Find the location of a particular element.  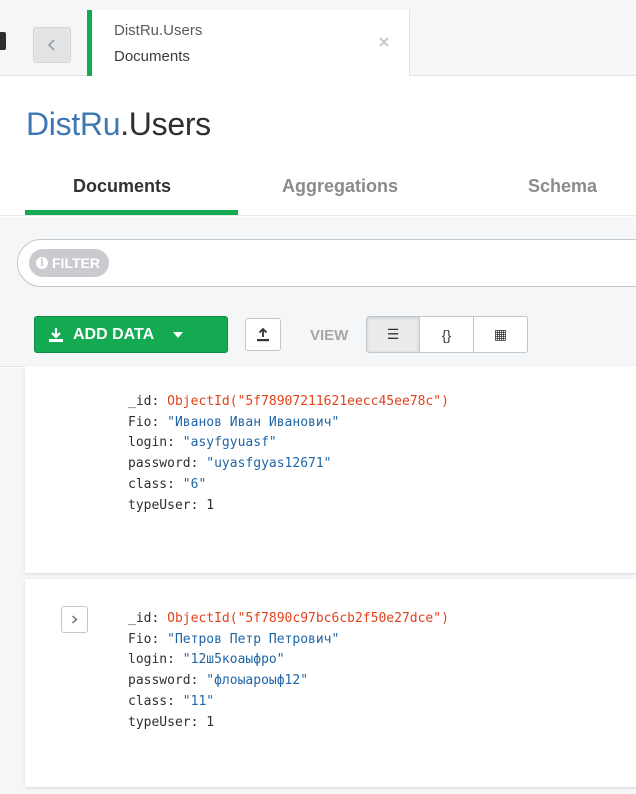

database-name: DistRu is located at coordinates (73, 124).